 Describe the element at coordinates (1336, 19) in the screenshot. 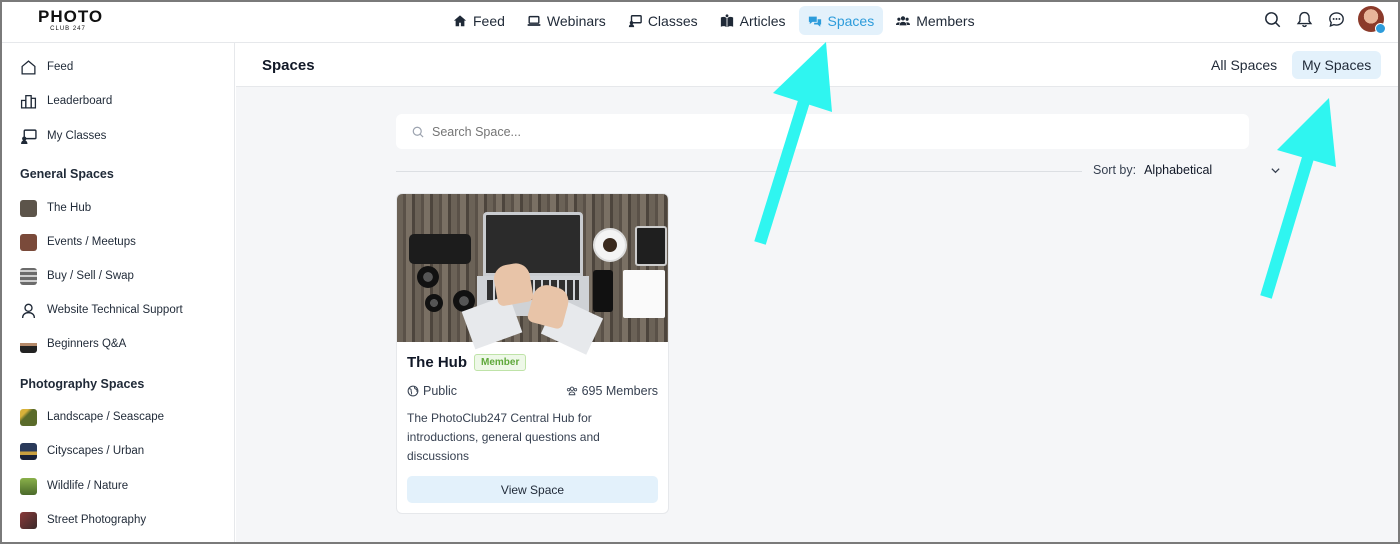

I see `messages-icon` at that location.